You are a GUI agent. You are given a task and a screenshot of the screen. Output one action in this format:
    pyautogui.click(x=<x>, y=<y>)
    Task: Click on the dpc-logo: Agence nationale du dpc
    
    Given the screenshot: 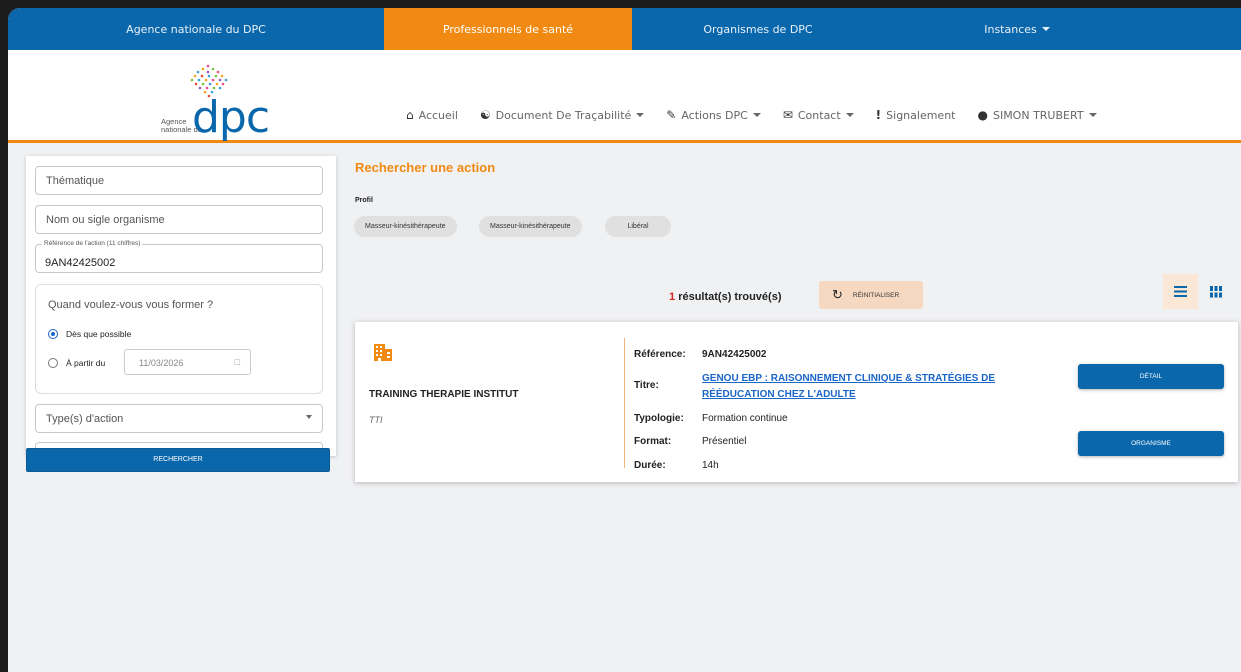 What is the action you would take?
    pyautogui.click(x=214, y=102)
    